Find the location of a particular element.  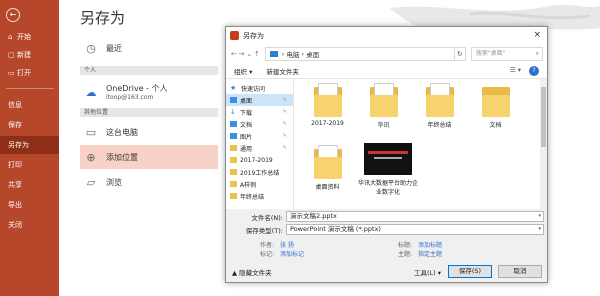

tree-label: 2017-2019 is located at coordinates (256, 160).